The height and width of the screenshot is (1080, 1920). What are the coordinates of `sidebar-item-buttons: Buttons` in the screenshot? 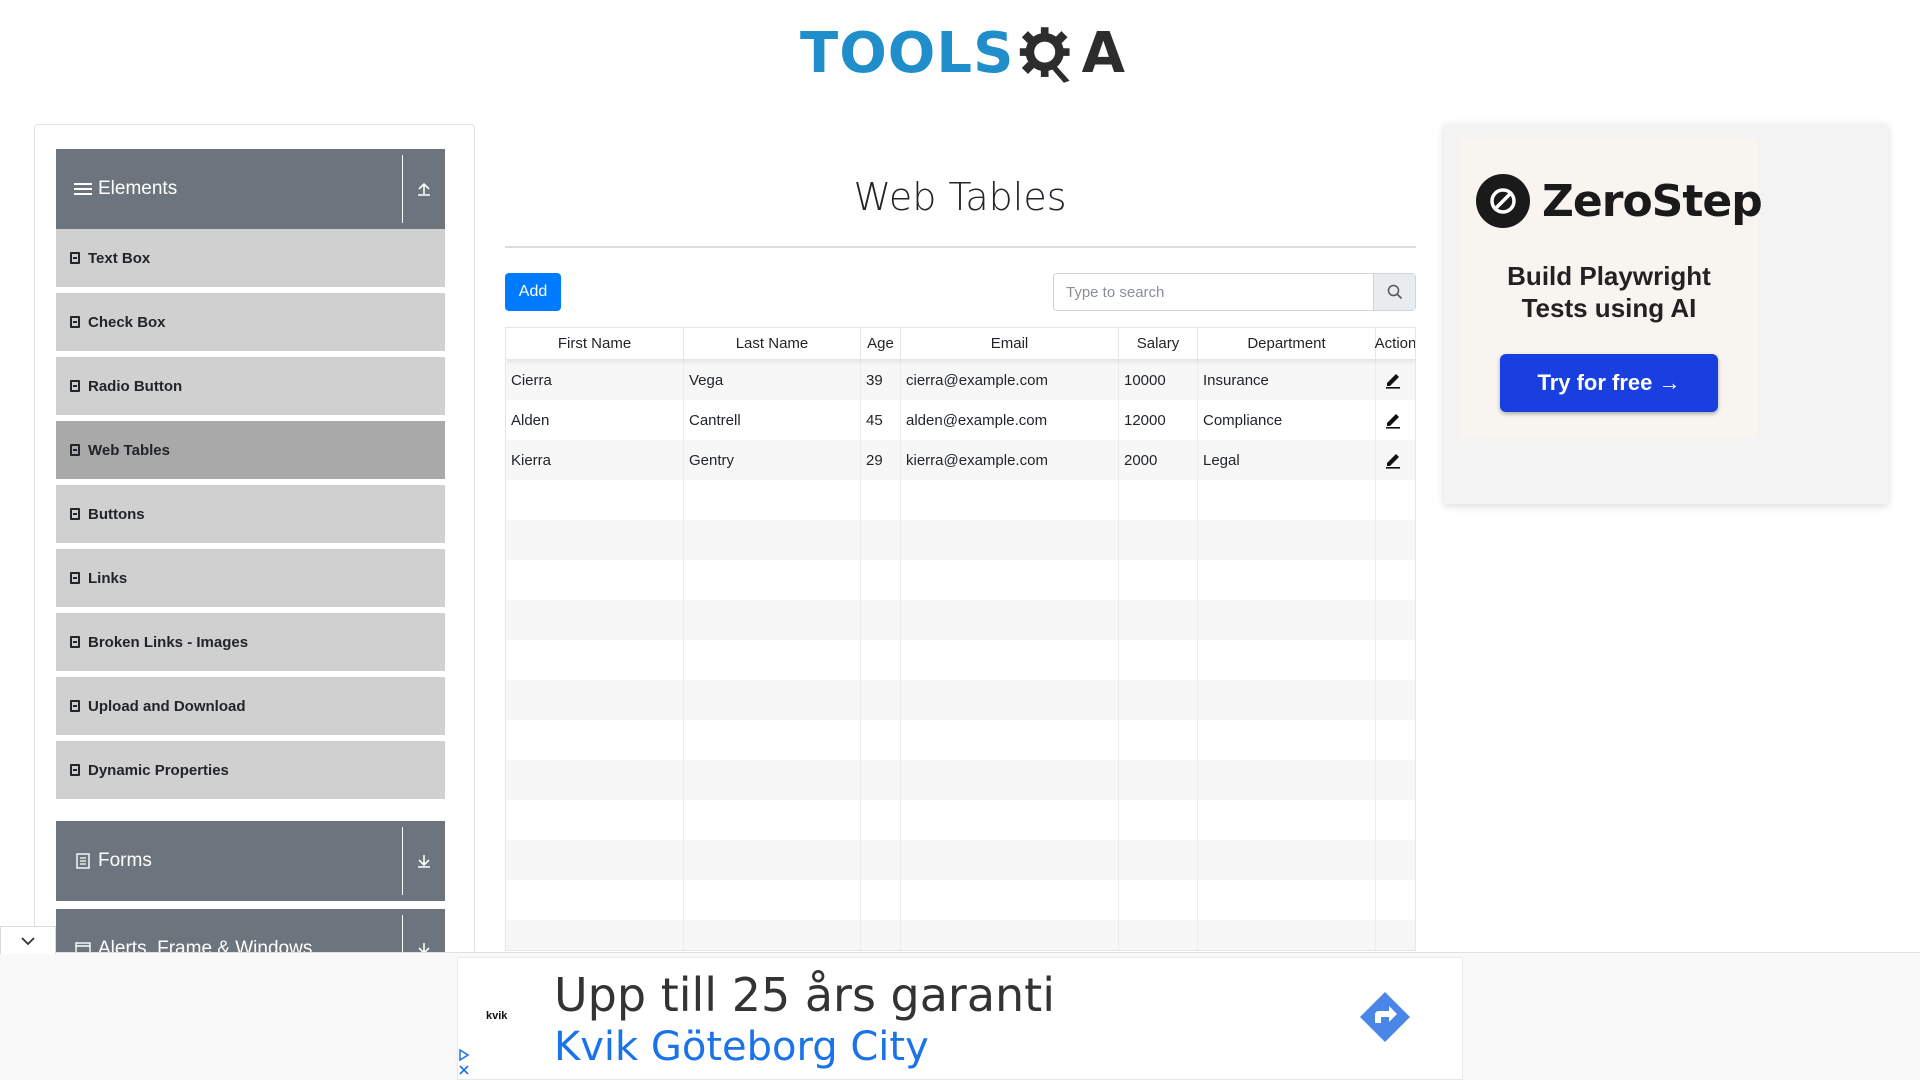 It's located at (250, 515).